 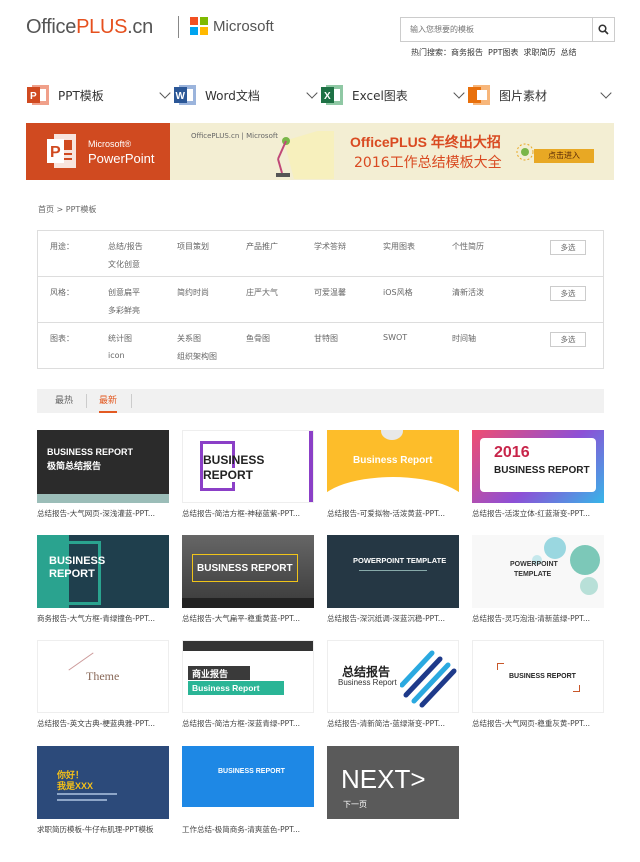 What do you see at coordinates (193, 292) in the screenshot?
I see `filter-option: 简约时尚` at bounding box center [193, 292].